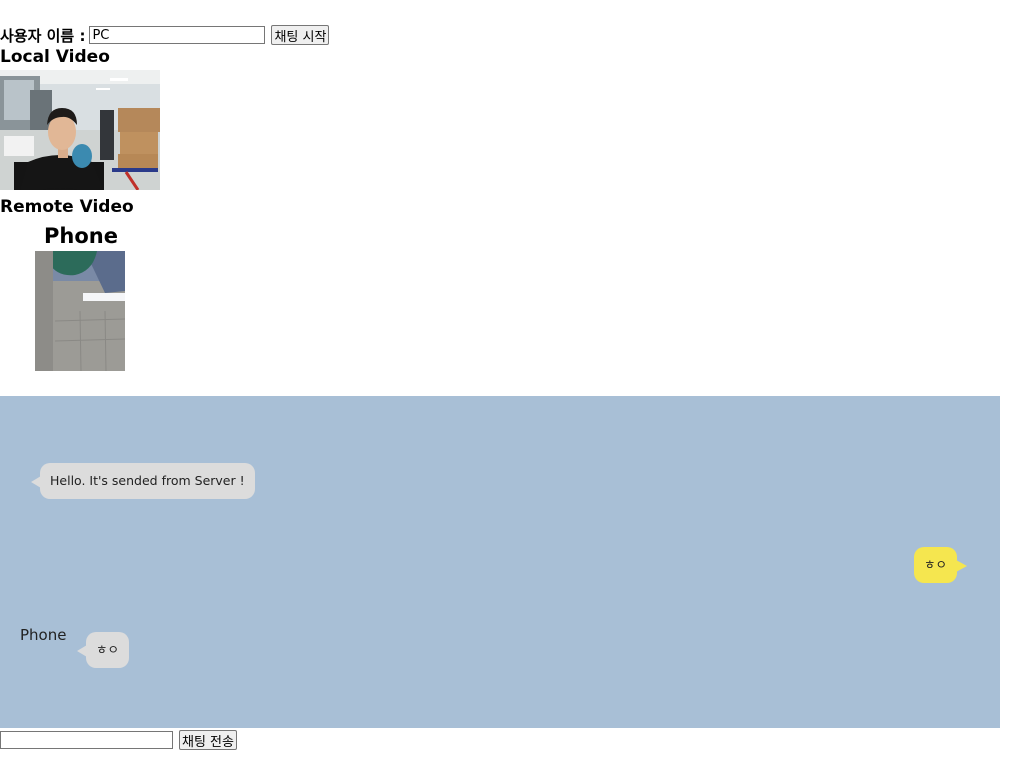 This screenshot has width=1010, height=761. Describe the element at coordinates (177, 35) in the screenshot. I see `username-input` at that location.